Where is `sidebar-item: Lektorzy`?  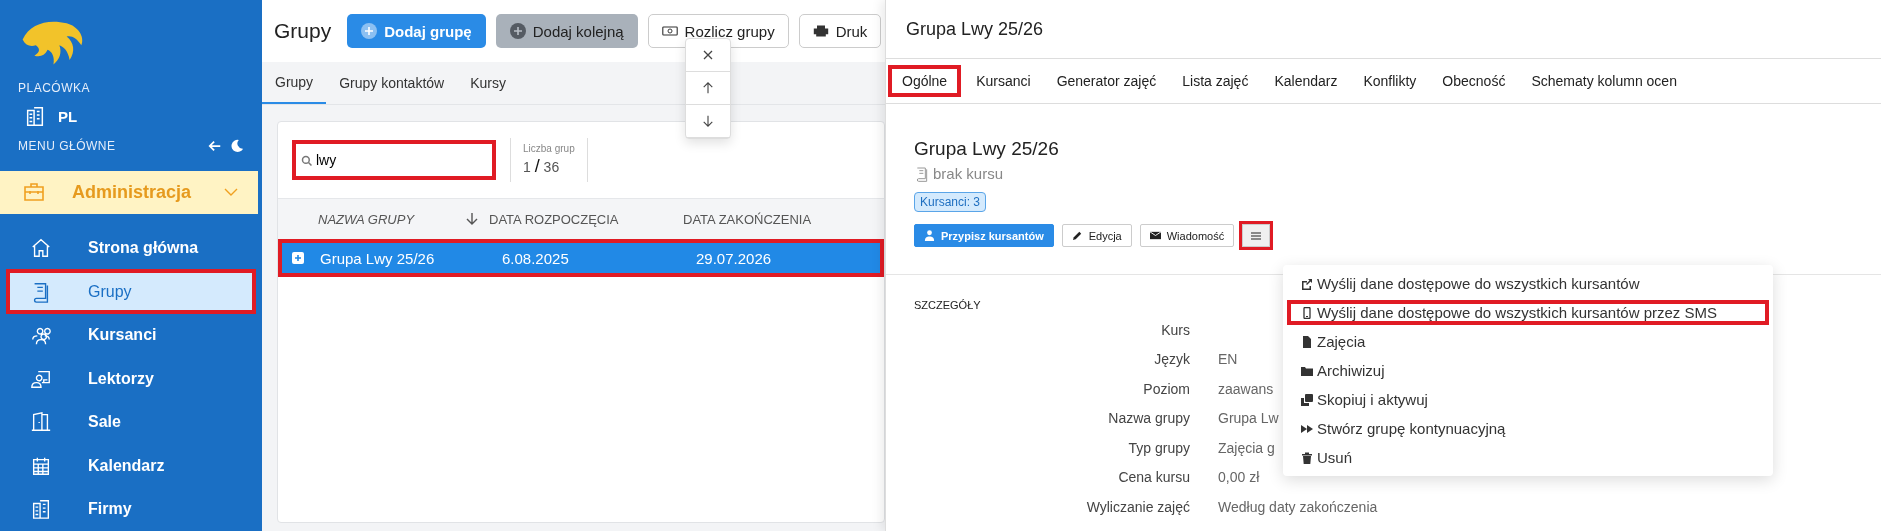
sidebar-item: Lektorzy is located at coordinates (131, 378).